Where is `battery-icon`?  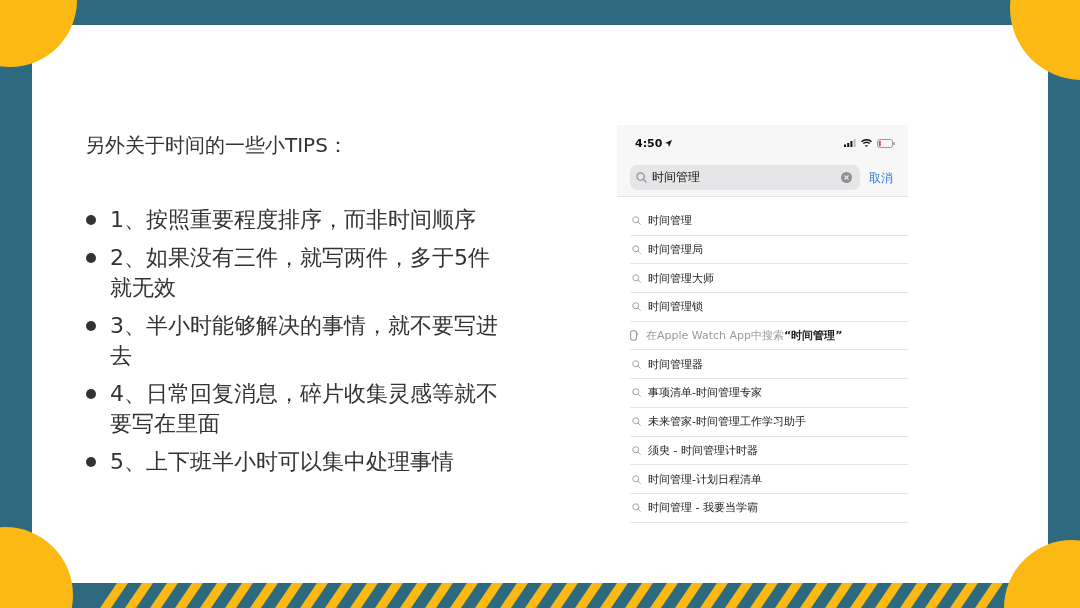
battery-icon is located at coordinates (886, 143).